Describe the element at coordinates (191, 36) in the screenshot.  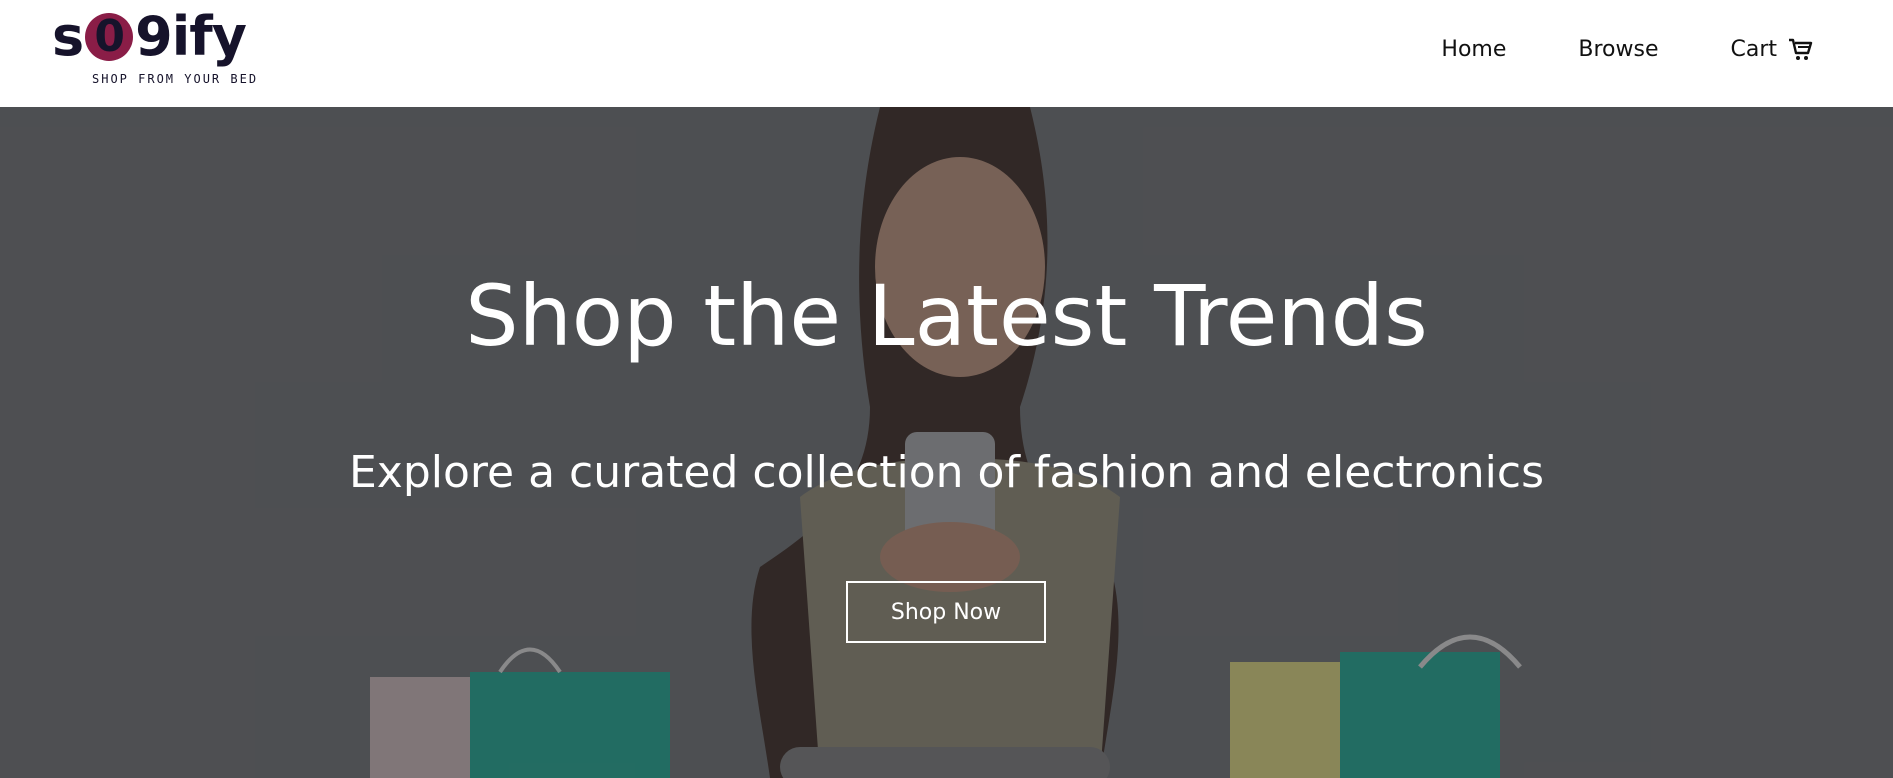
I see `logo-letters-9ify: 9ify` at that location.